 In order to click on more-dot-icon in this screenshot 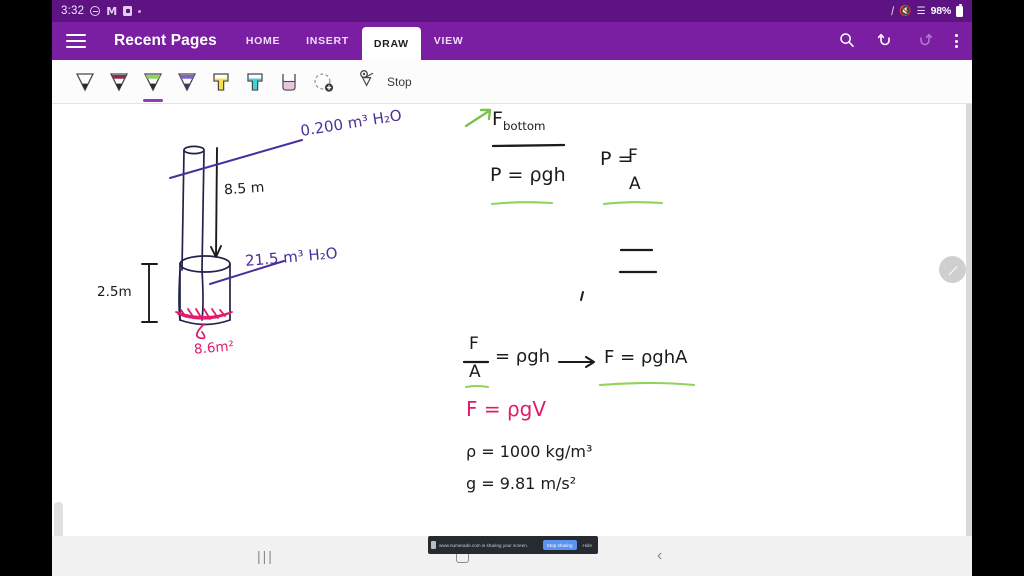, I will do `click(140, 11)`.